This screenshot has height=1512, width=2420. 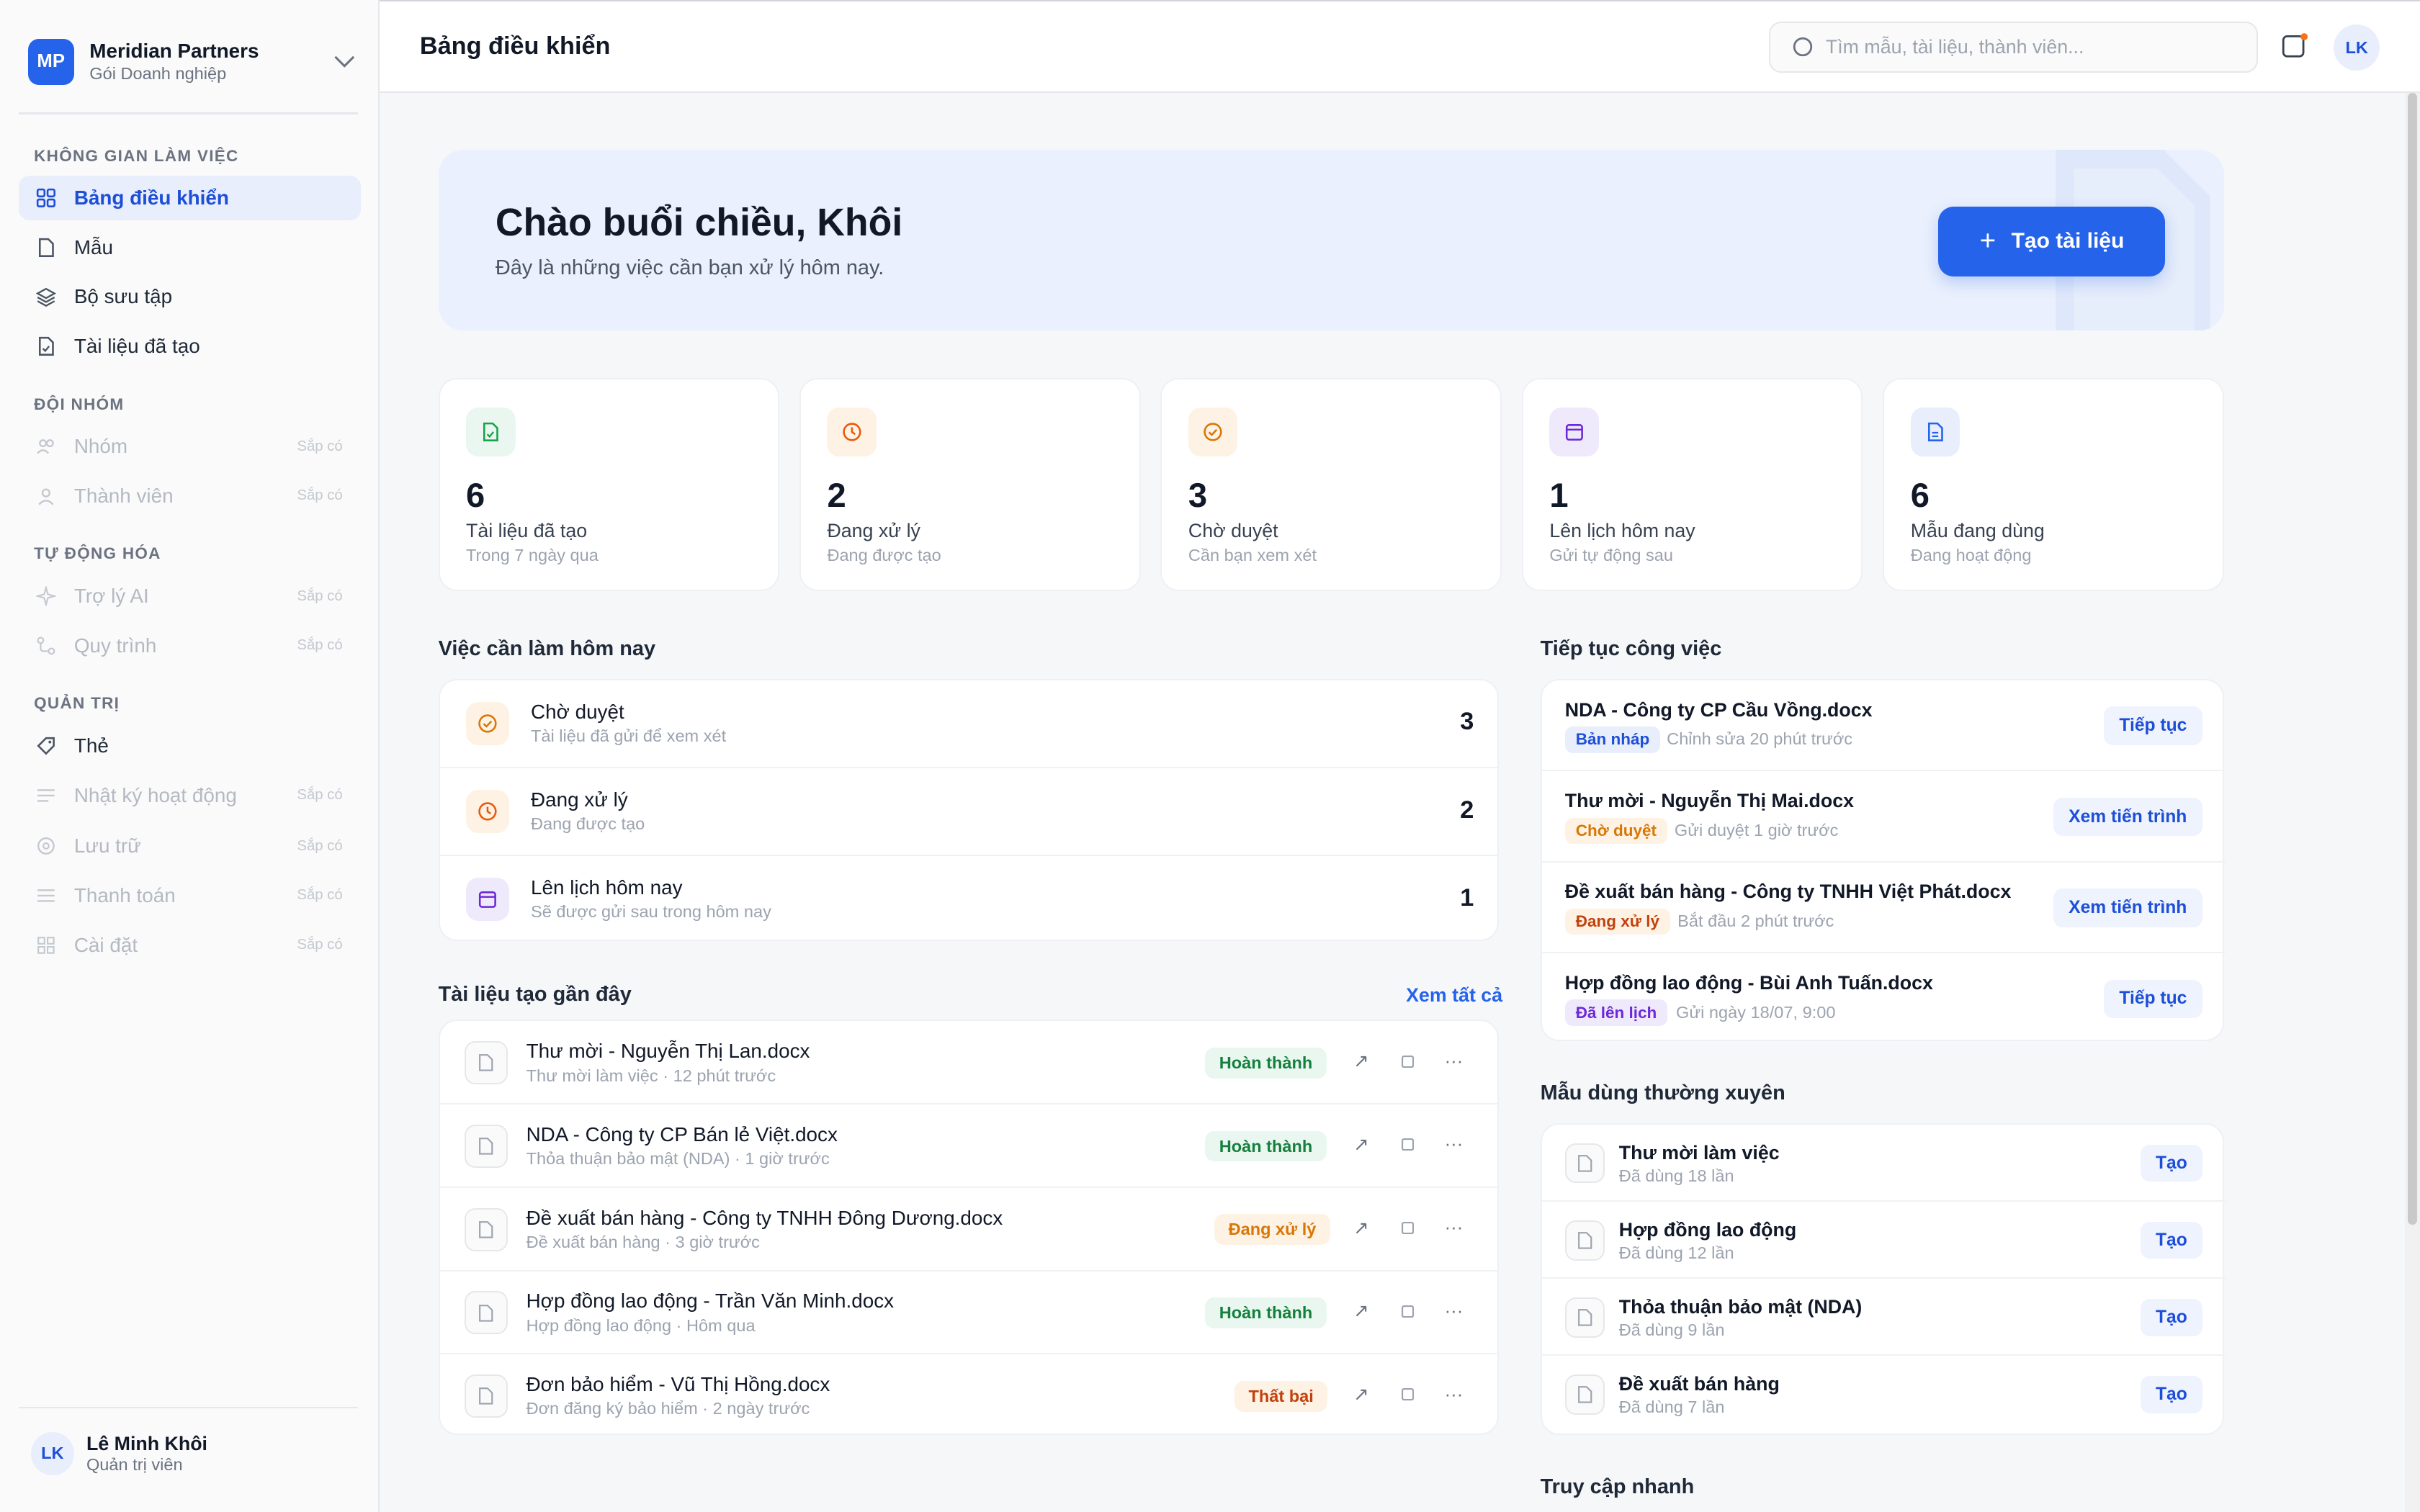 What do you see at coordinates (678, 1384) in the screenshot?
I see `doc-title: Đơn bảo hiểm - Vũ Thị Hồng.docx` at bounding box center [678, 1384].